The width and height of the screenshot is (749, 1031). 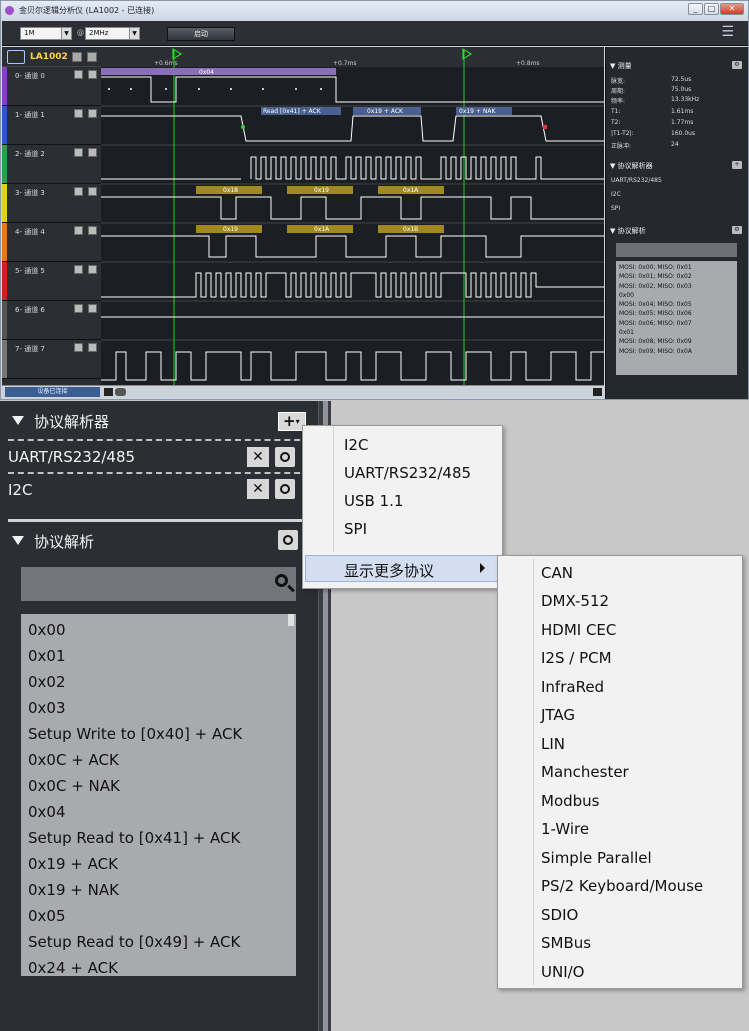 I want to click on decode-section-title: ▼ 协议解析, so click(x=628, y=231).